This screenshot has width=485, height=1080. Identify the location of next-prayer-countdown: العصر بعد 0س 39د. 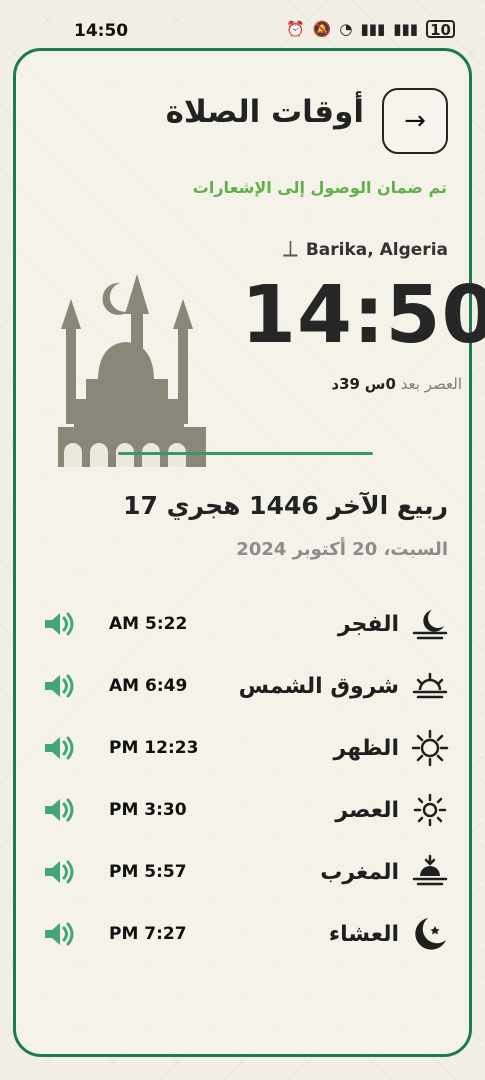
(339, 384).